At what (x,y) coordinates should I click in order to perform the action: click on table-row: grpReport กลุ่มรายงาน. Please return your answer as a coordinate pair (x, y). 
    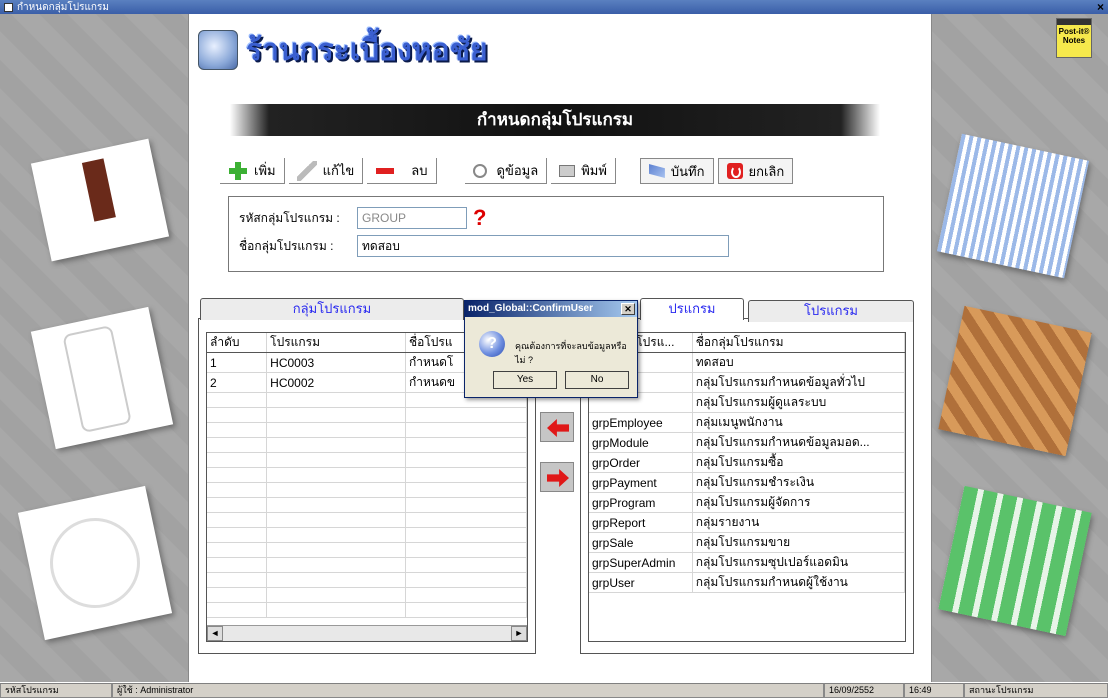
    Looking at the image, I should click on (747, 522).